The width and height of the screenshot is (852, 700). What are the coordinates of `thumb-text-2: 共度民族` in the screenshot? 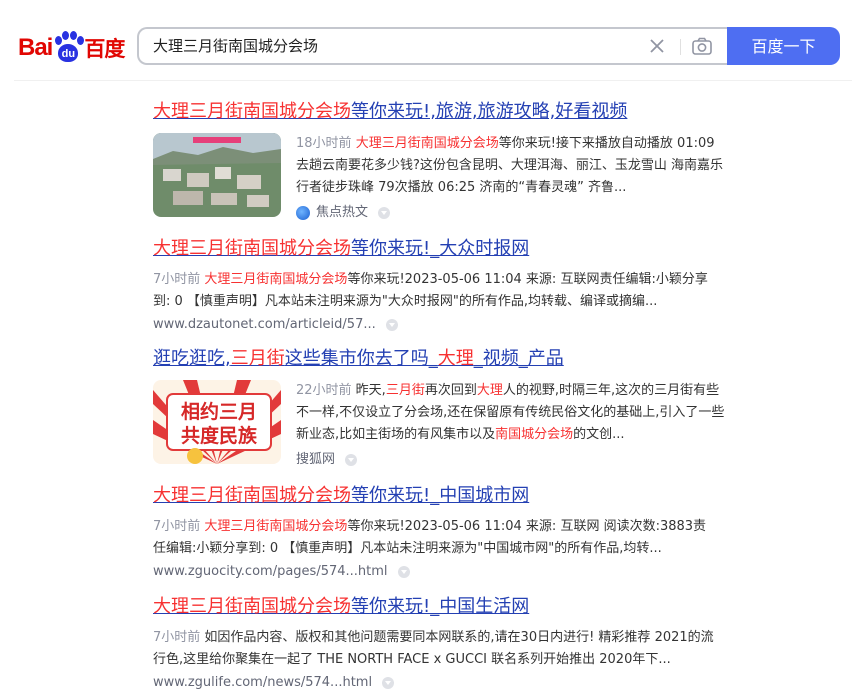 It's located at (219, 435).